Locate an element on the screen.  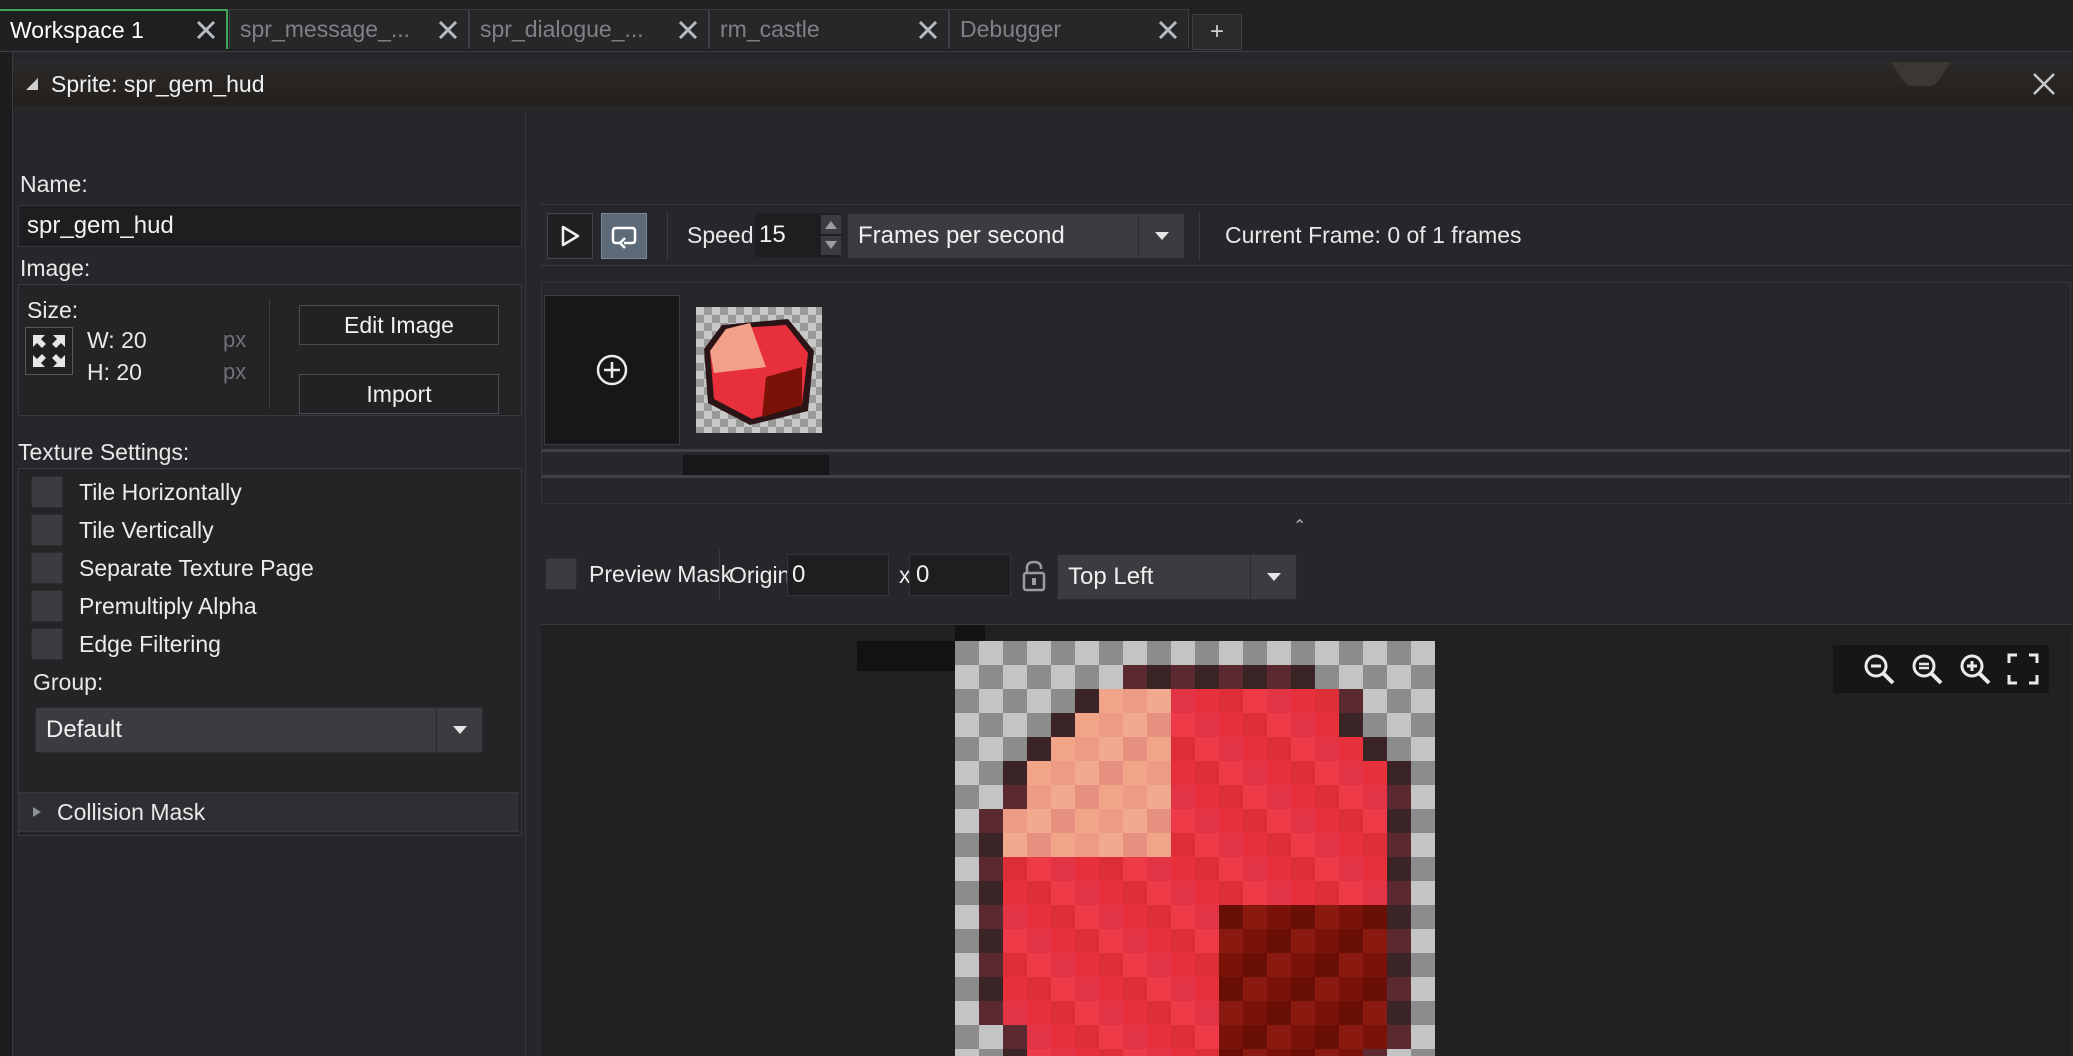
current-frame-label: Current Frame: 0 of 1 frames is located at coordinates (1373, 235).